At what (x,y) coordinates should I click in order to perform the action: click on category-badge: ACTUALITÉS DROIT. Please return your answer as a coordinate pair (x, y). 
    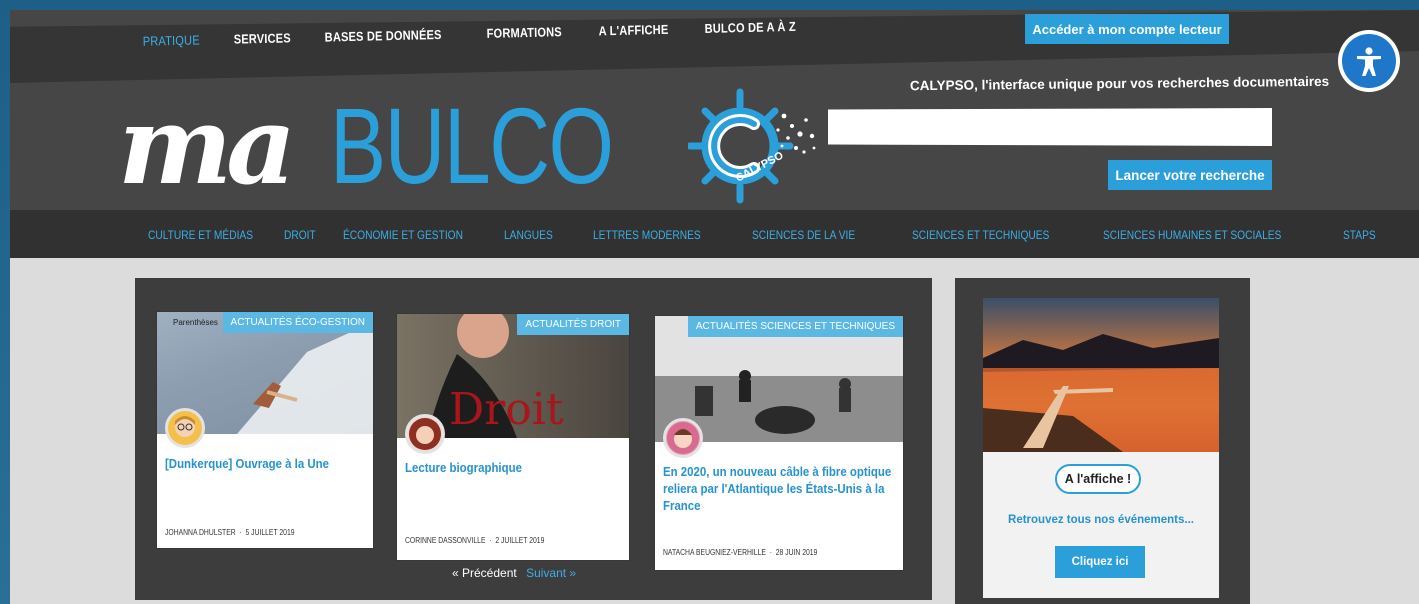
    Looking at the image, I should click on (573, 324).